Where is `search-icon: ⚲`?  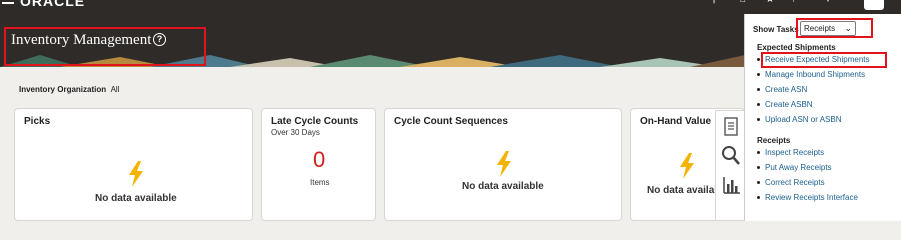 search-icon: ⚲ is located at coordinates (714, 2).